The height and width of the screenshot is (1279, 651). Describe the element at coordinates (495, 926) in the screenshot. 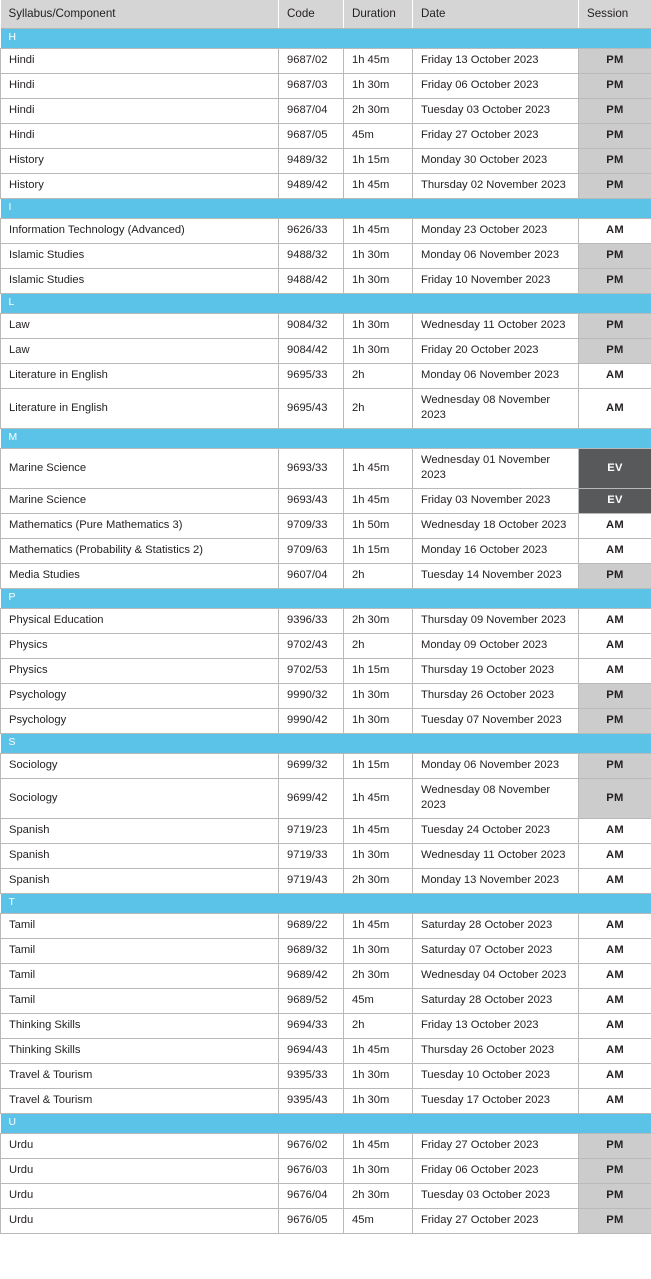

I see `cell-date: Saturday 28 October 2023` at that location.